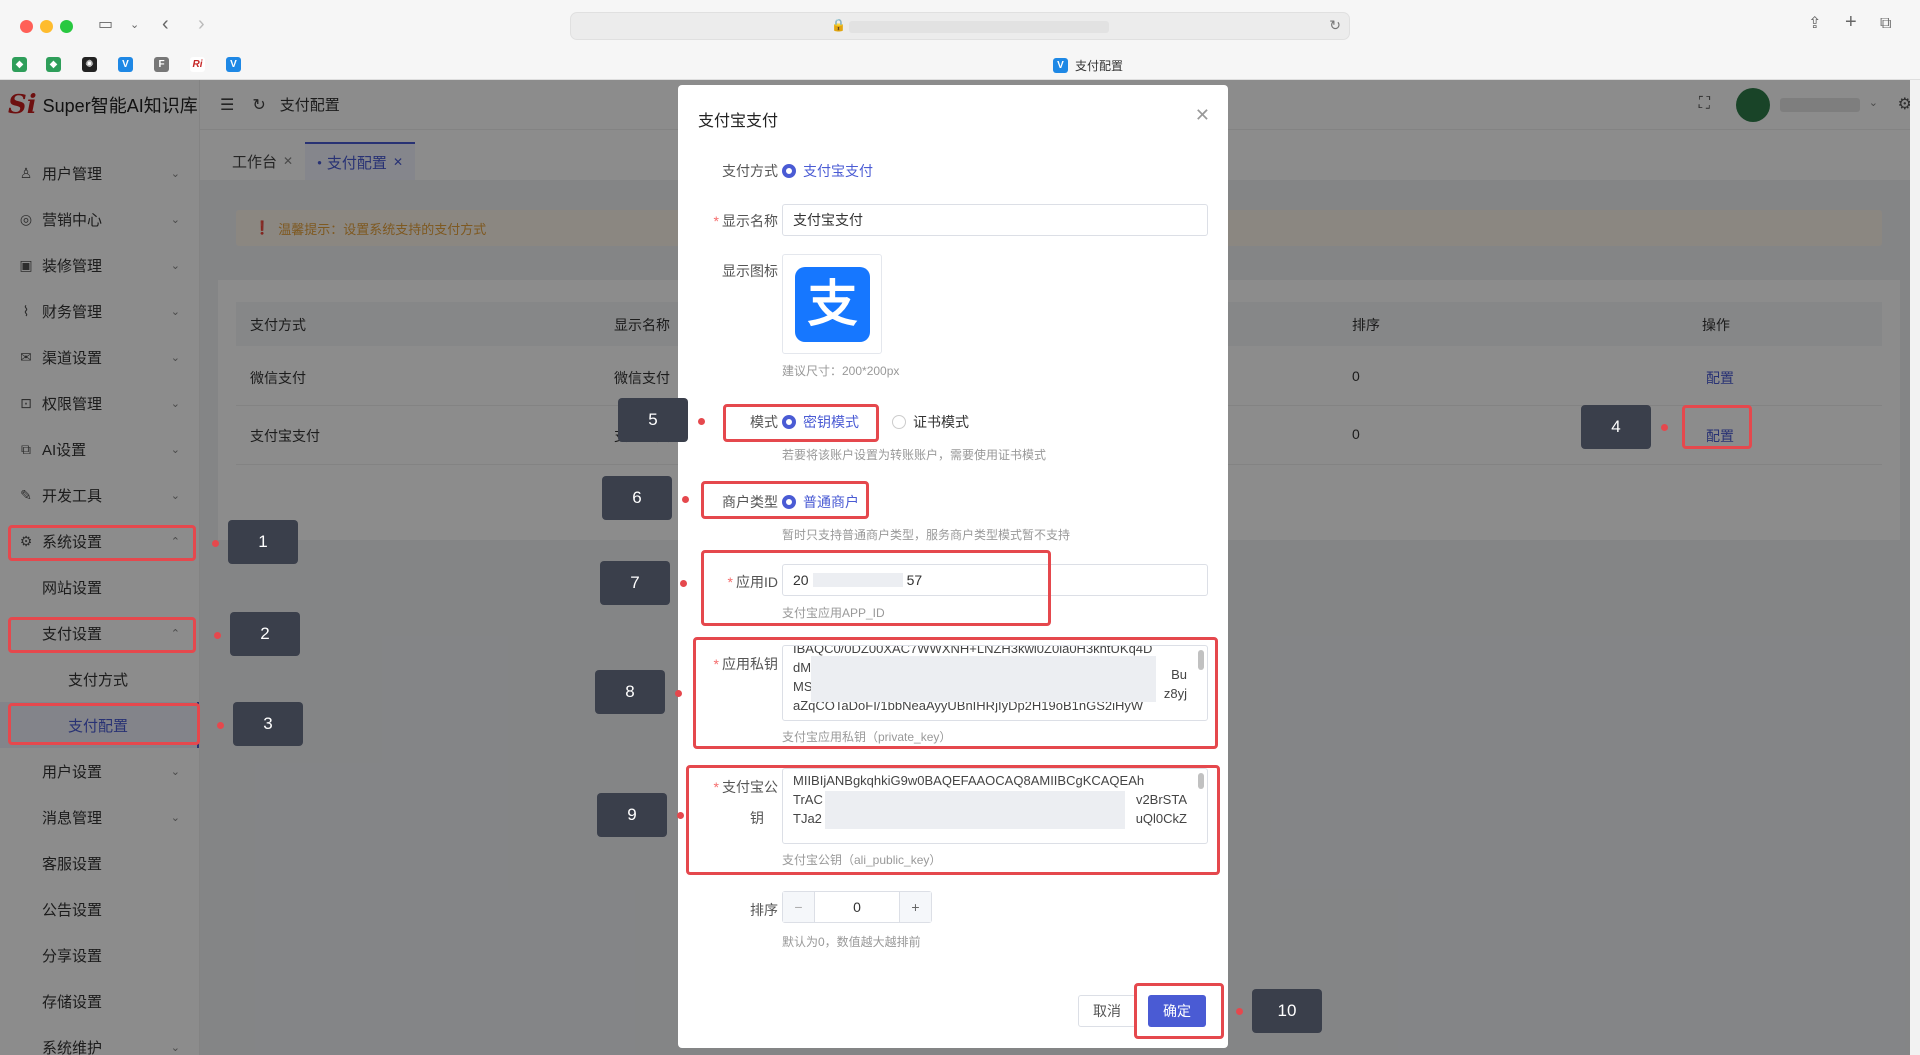  What do you see at coordinates (926, 535) in the screenshot?
I see `merchant-hint: 暂时只支持普通商户类型，服务商户类型模式暂不支持` at bounding box center [926, 535].